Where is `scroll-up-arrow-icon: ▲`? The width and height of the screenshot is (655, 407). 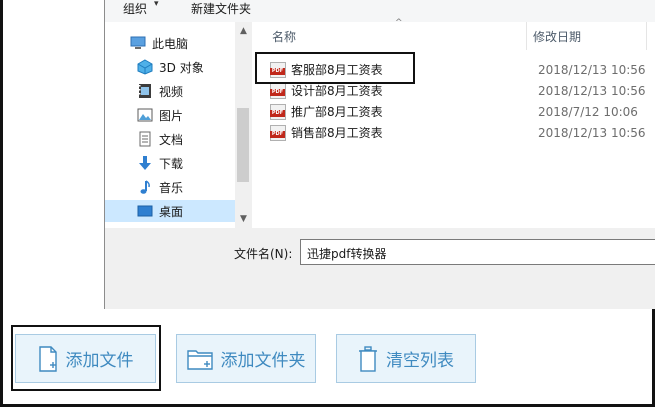 scroll-up-arrow-icon: ▲ is located at coordinates (243, 31).